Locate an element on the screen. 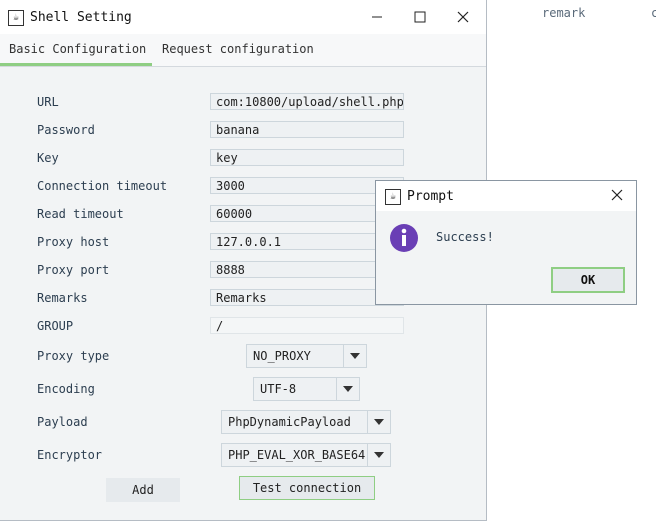 The width and height of the screenshot is (656, 522). window-title: Shell Setting is located at coordinates (81, 17).